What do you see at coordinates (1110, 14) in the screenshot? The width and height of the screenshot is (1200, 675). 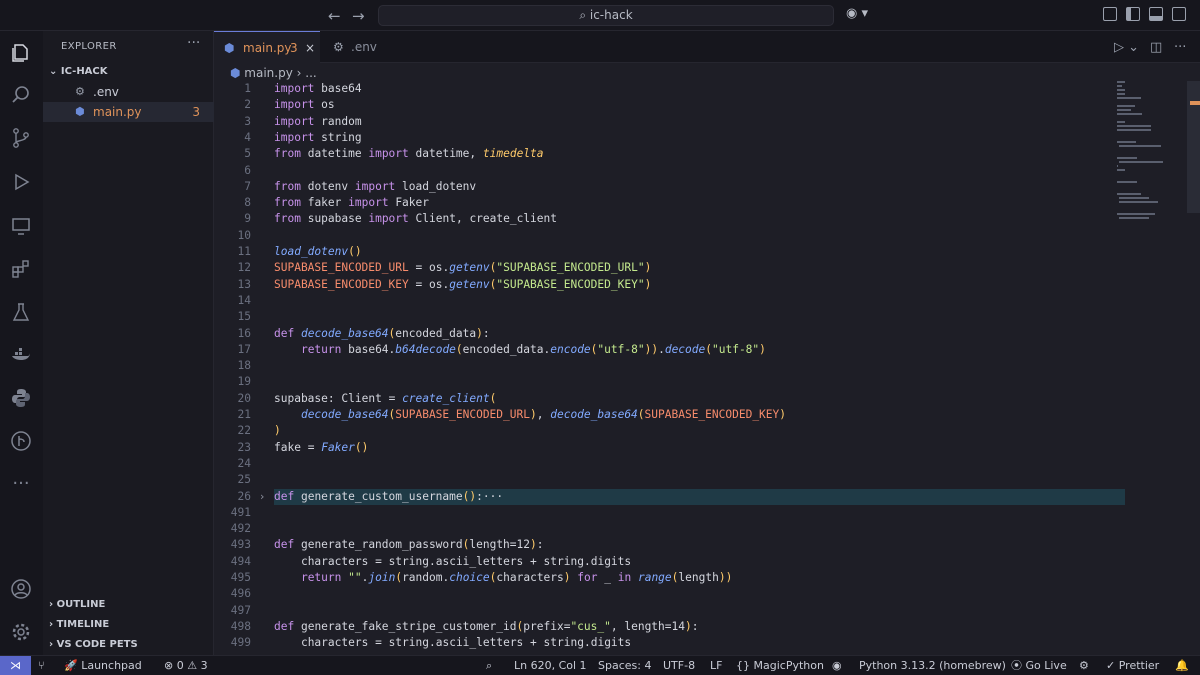 I see `layout-customize-icon` at bounding box center [1110, 14].